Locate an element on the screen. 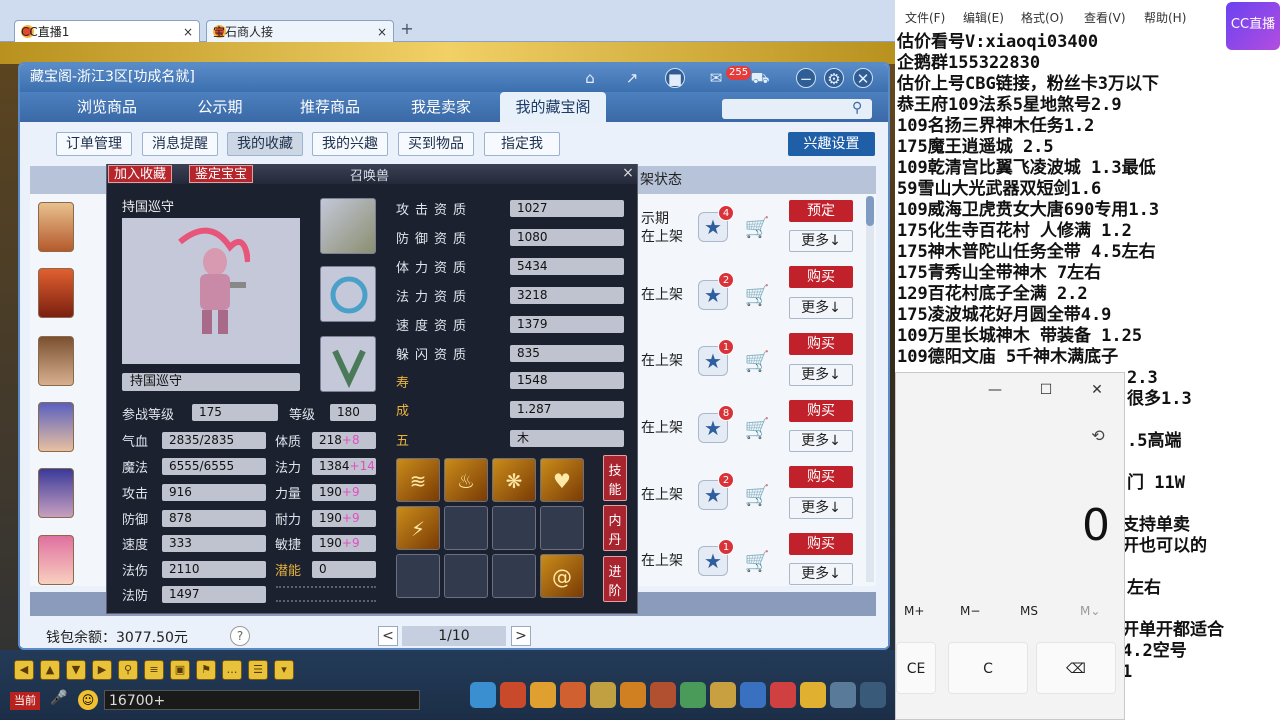 This screenshot has height=720, width=1280. team-icon is located at coordinates (573, 695).